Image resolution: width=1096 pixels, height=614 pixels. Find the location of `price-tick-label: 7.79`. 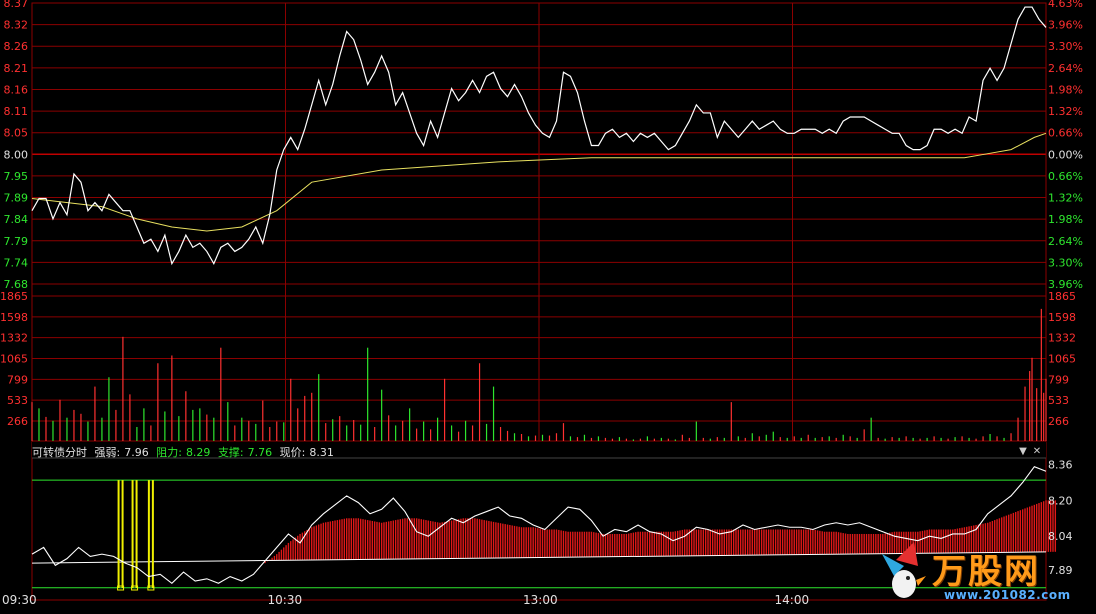

price-tick-label: 7.79 is located at coordinates (16, 241).